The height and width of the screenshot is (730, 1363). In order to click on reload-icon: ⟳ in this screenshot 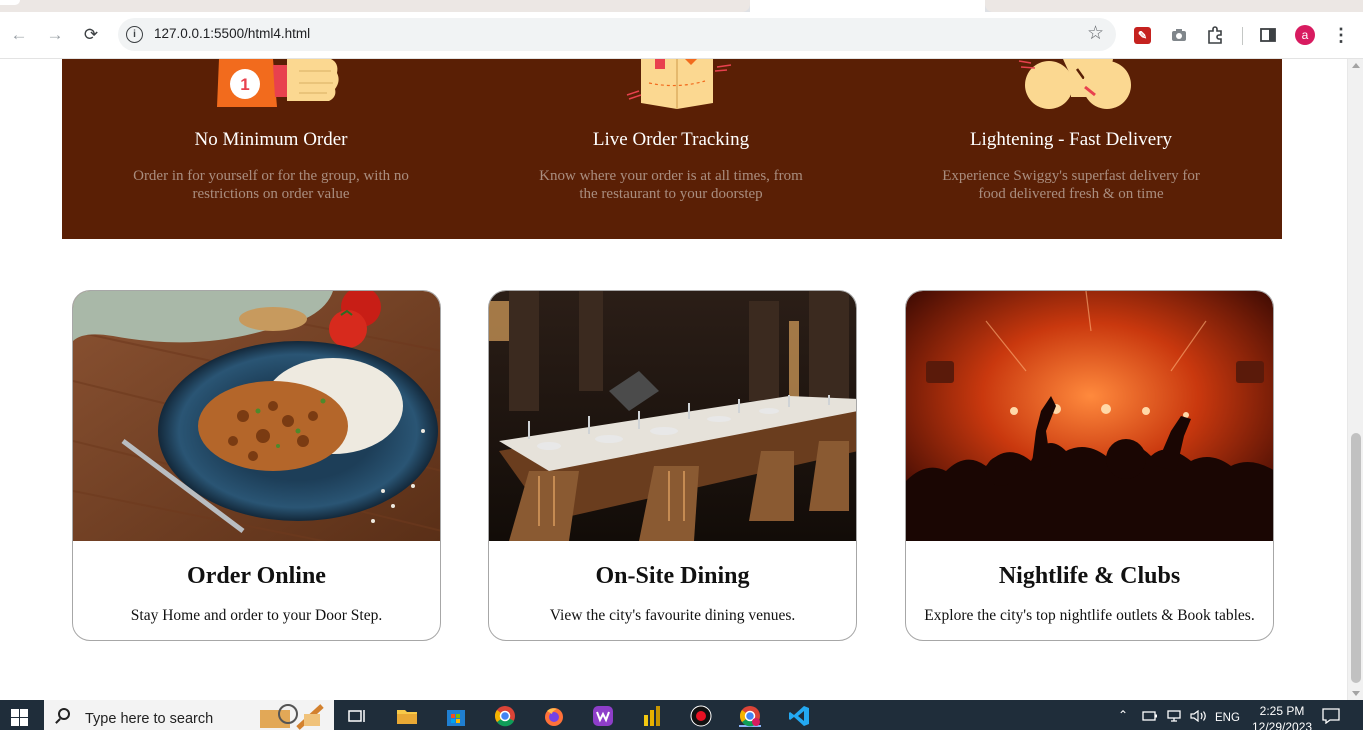, I will do `click(91, 35)`.